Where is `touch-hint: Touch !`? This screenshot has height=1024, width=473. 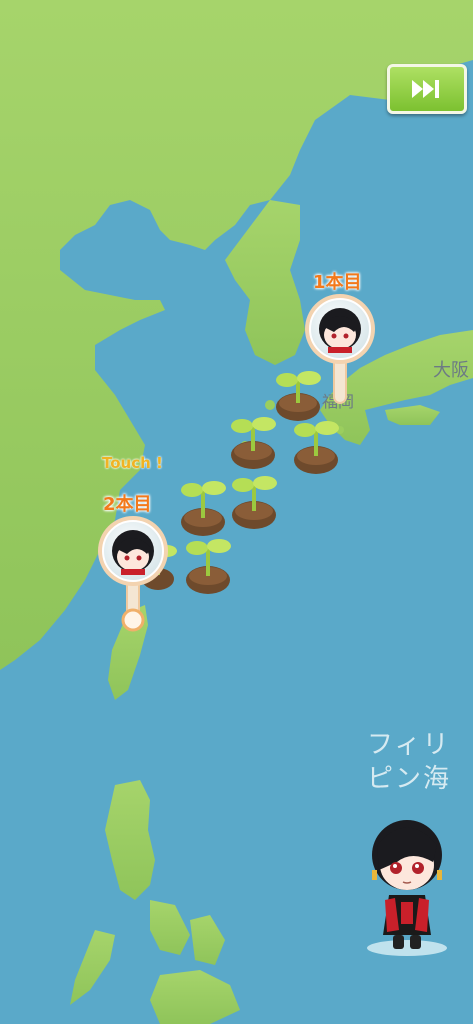 touch-hint: Touch ! is located at coordinates (132, 463).